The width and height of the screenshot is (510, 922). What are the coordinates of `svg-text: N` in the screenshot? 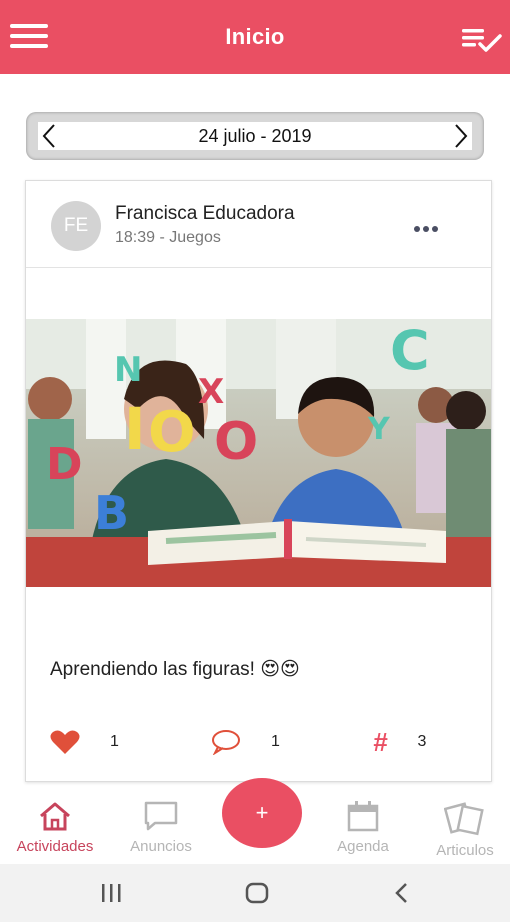 It's located at (128, 370).